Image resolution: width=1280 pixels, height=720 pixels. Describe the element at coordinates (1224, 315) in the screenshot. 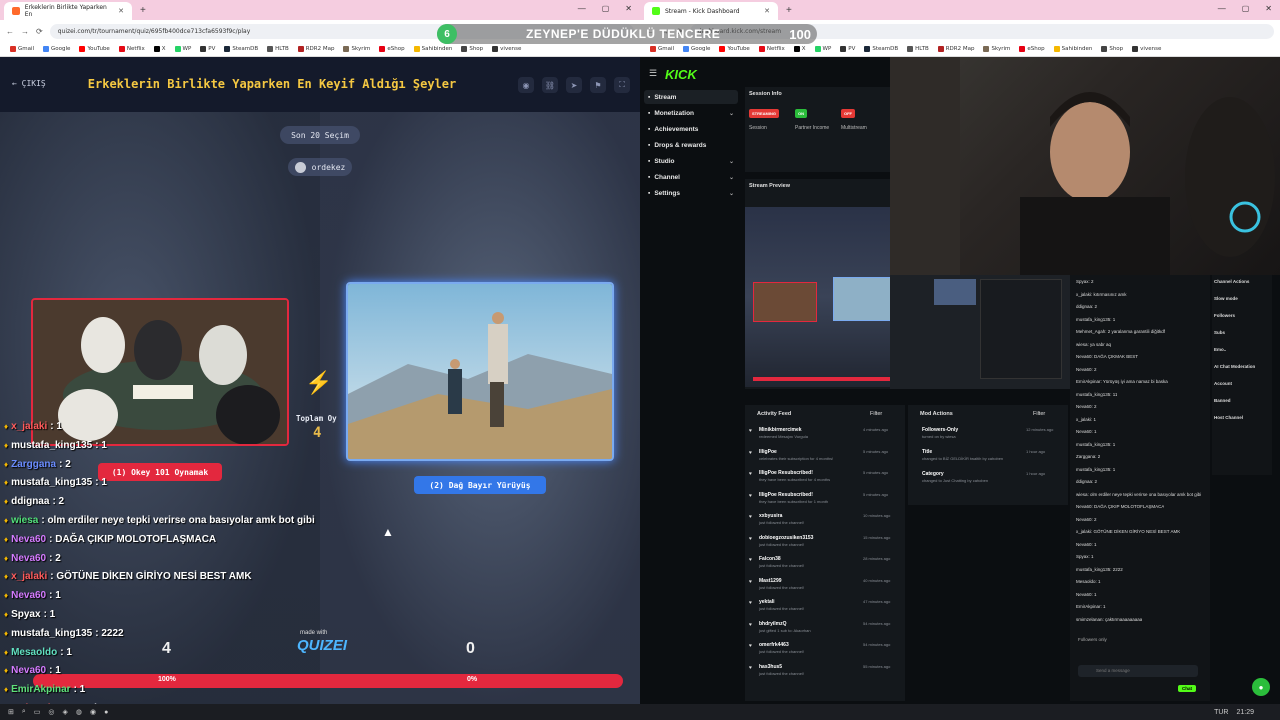

I see `channel-action-item: Followers` at that location.